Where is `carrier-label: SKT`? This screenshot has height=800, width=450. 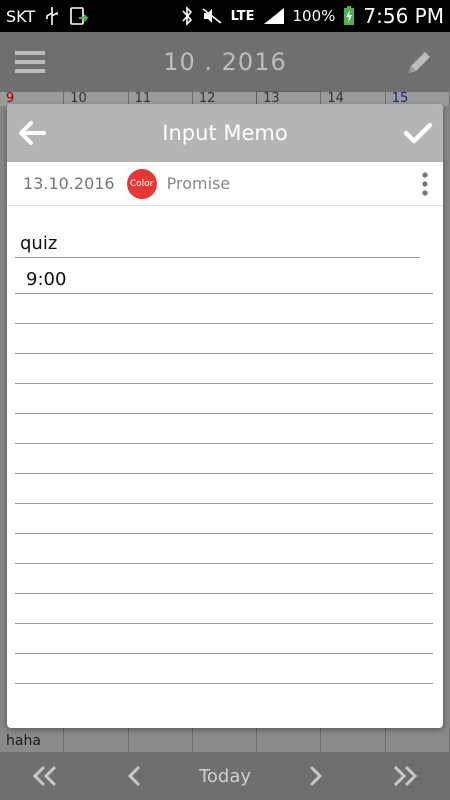
carrier-label: SKT is located at coordinates (21, 16).